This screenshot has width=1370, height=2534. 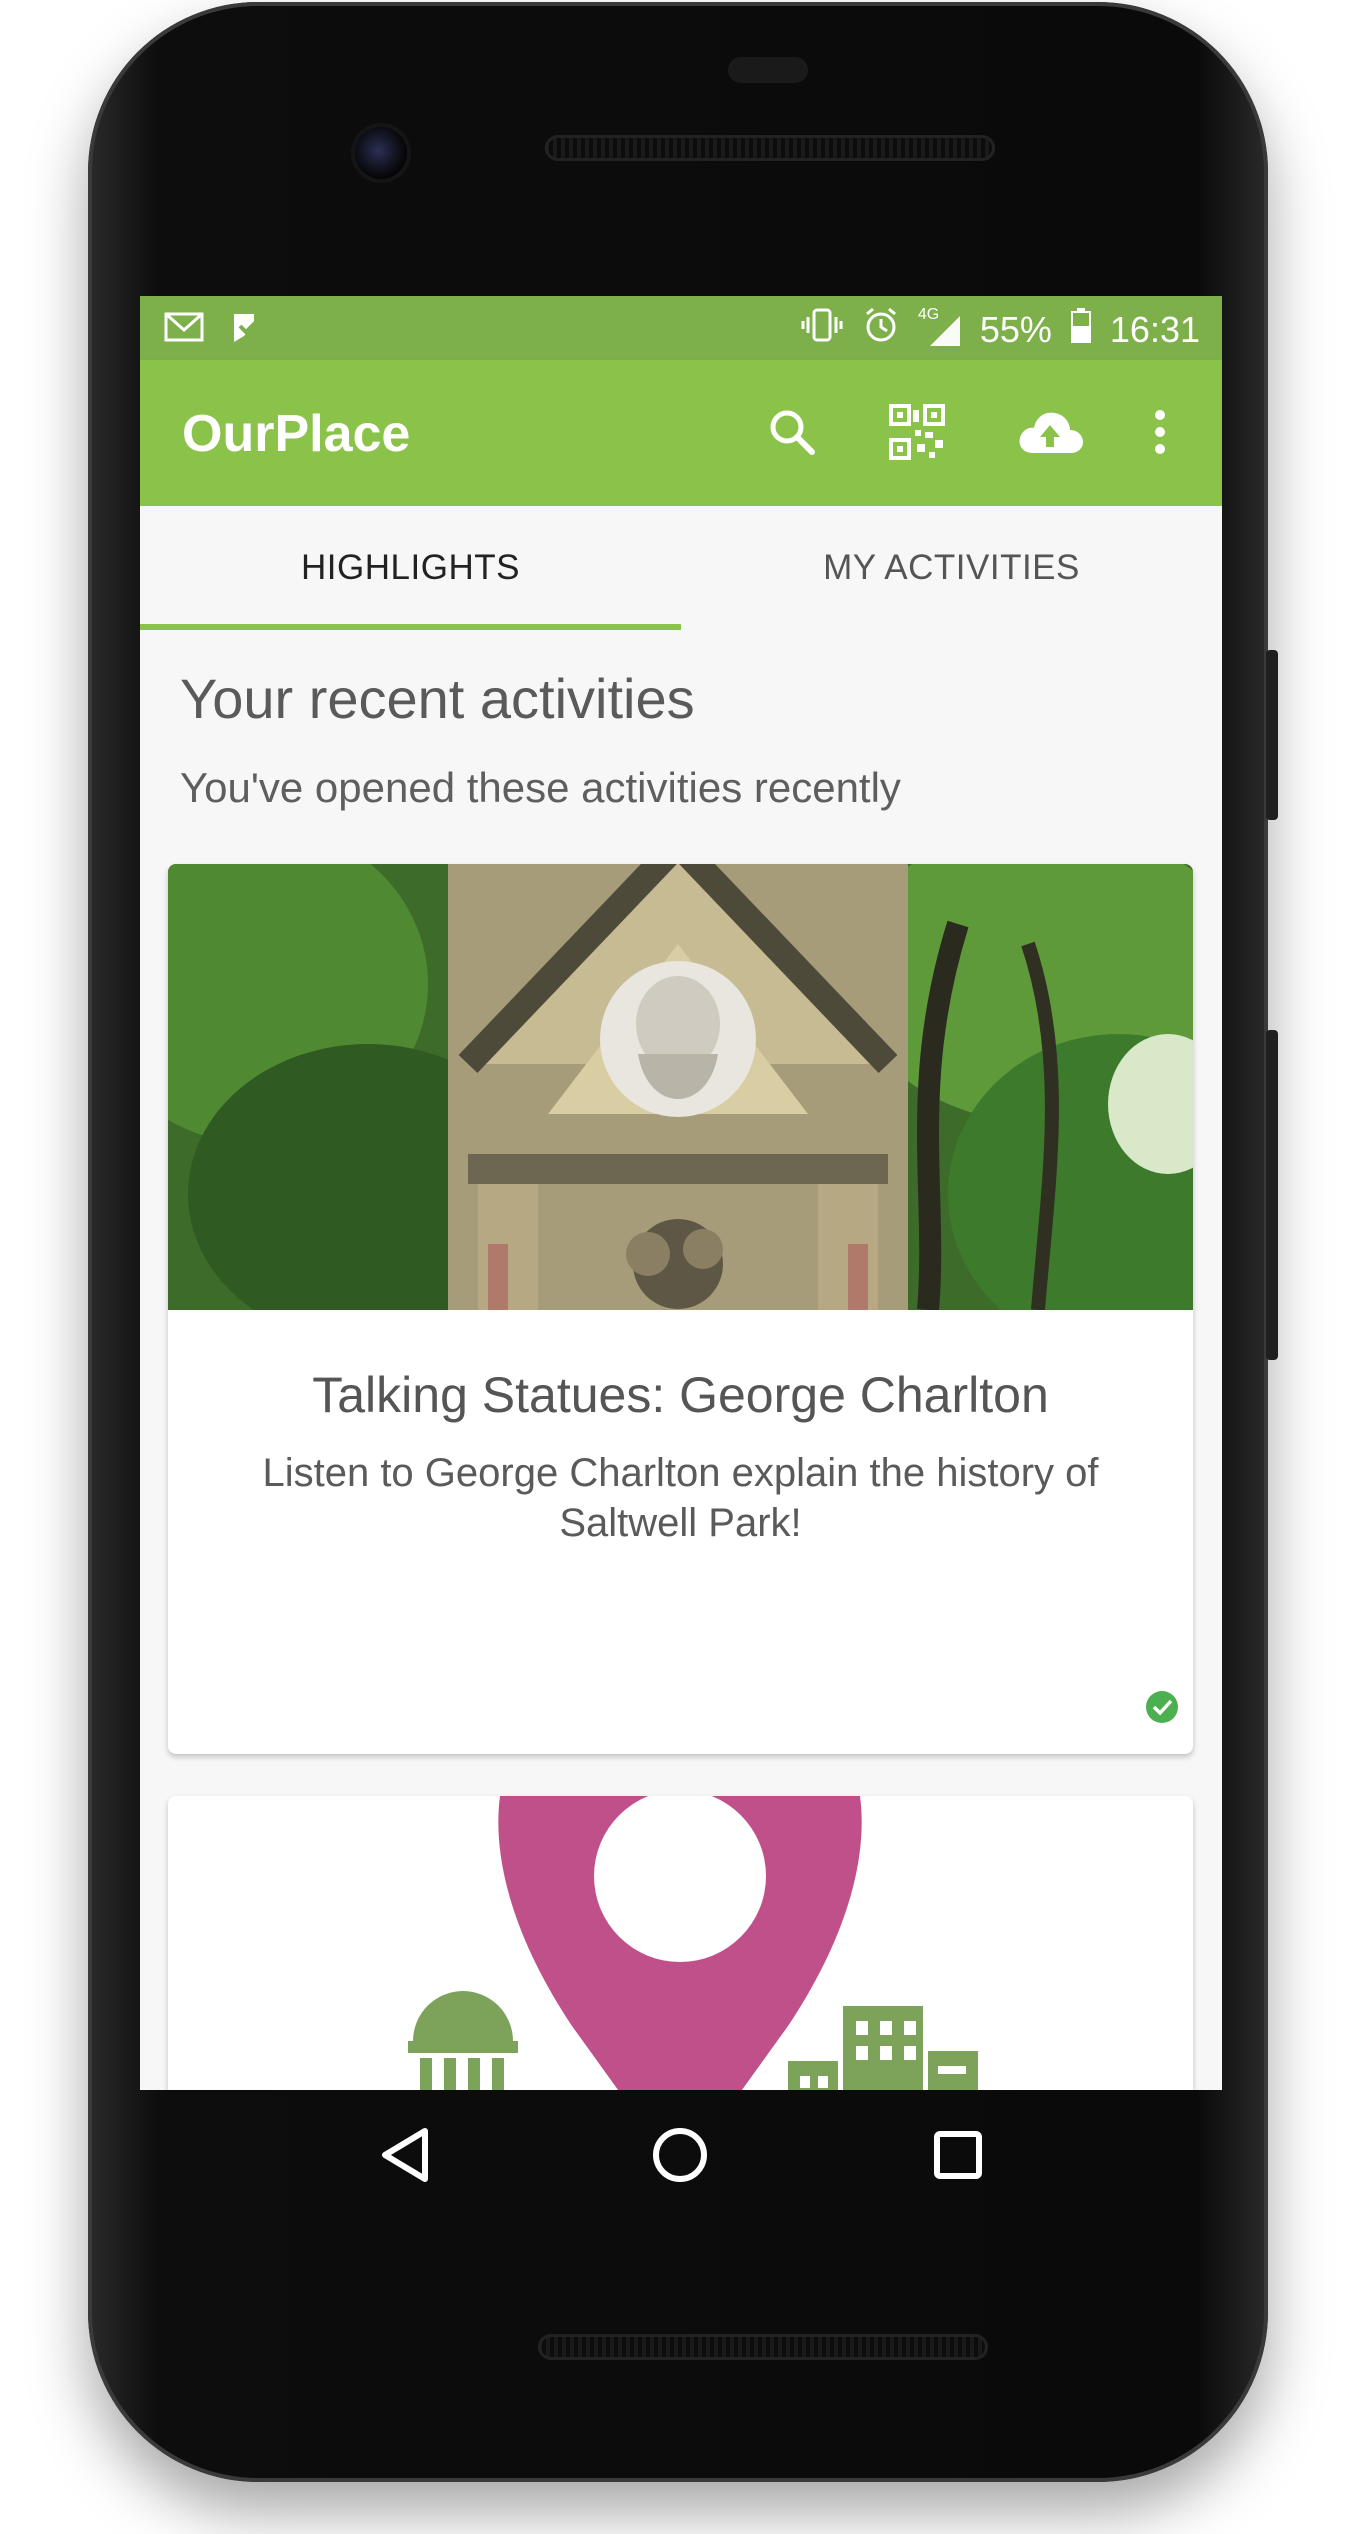 What do you see at coordinates (410, 568) in the screenshot?
I see `tab-highlights: HIGHLIGHTS` at bounding box center [410, 568].